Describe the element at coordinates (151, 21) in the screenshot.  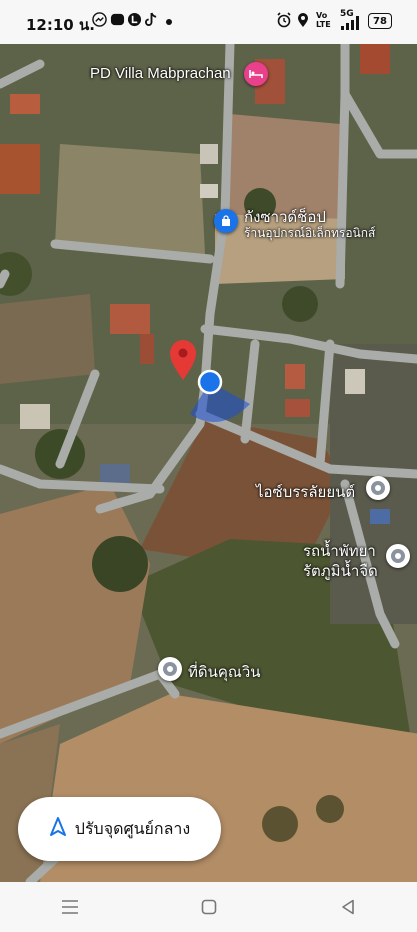
I see `tiktok-icon` at that location.